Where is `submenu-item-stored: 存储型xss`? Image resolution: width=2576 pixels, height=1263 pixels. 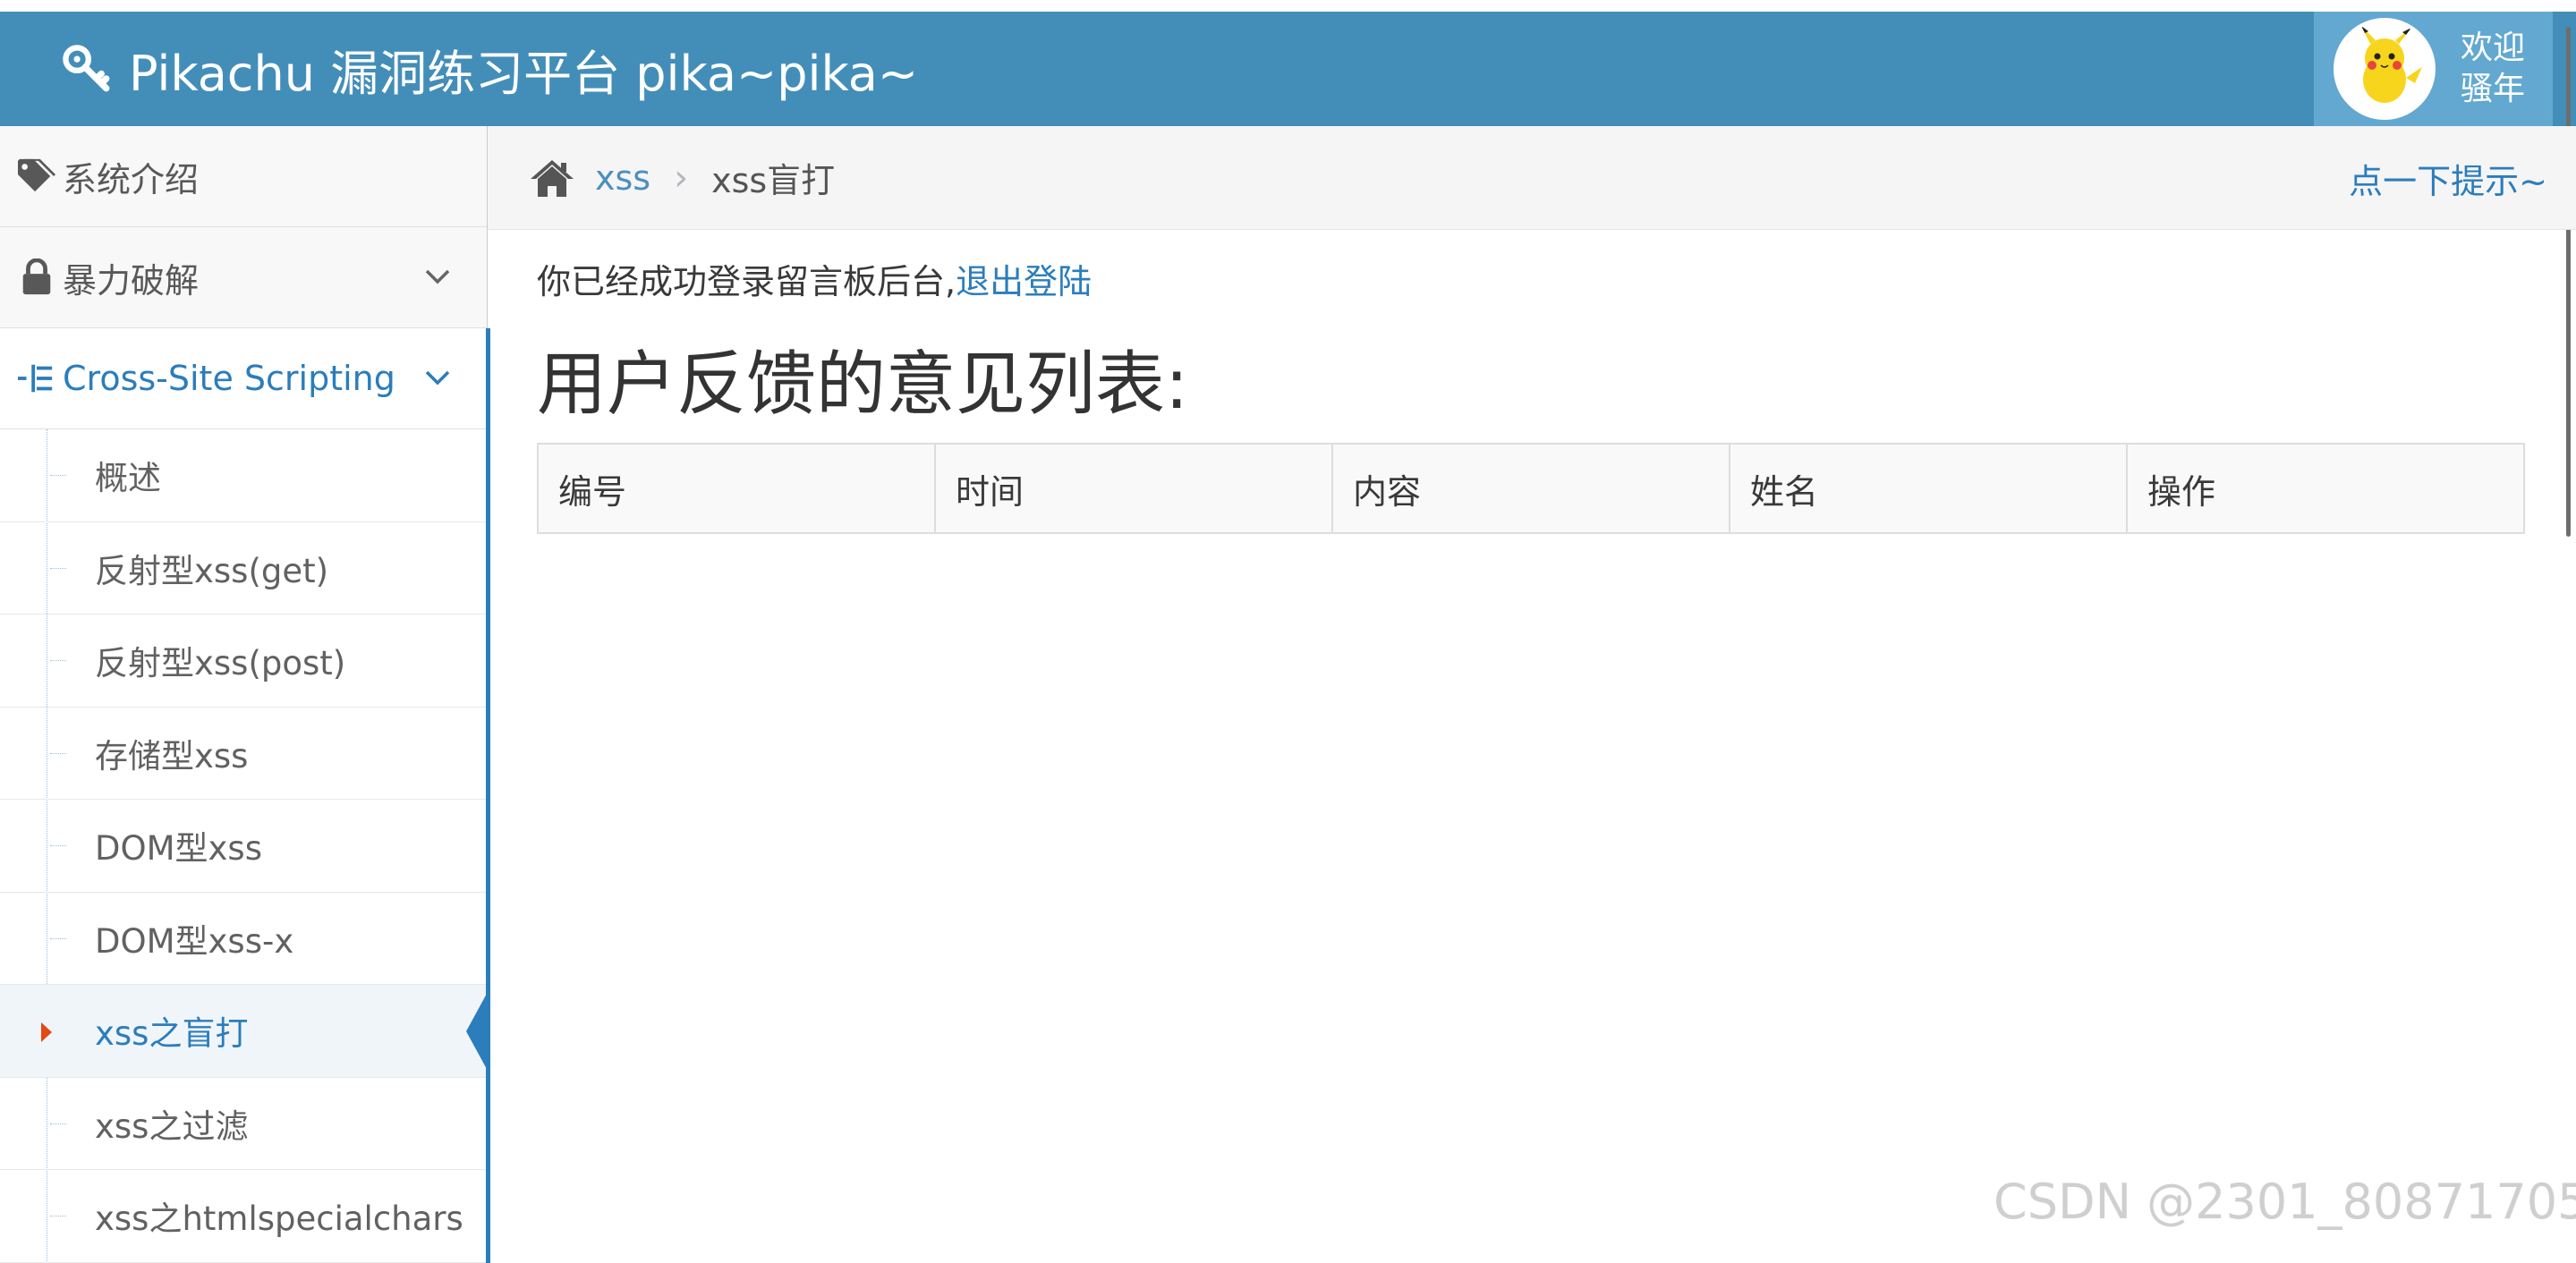
submenu-item-stored: 存储型xss is located at coordinates (243, 754).